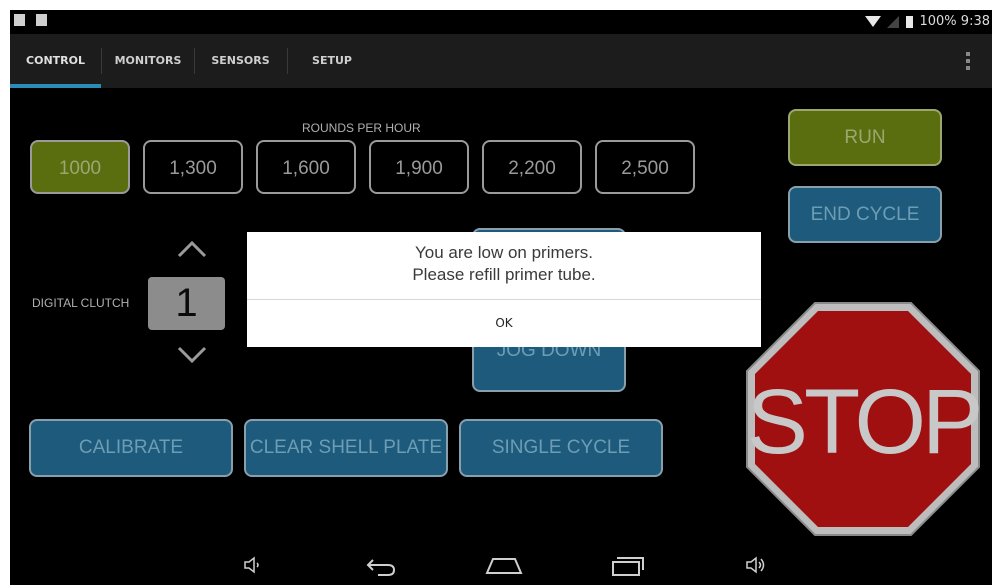  I want to click on stop-button: STOP, so click(864, 419).